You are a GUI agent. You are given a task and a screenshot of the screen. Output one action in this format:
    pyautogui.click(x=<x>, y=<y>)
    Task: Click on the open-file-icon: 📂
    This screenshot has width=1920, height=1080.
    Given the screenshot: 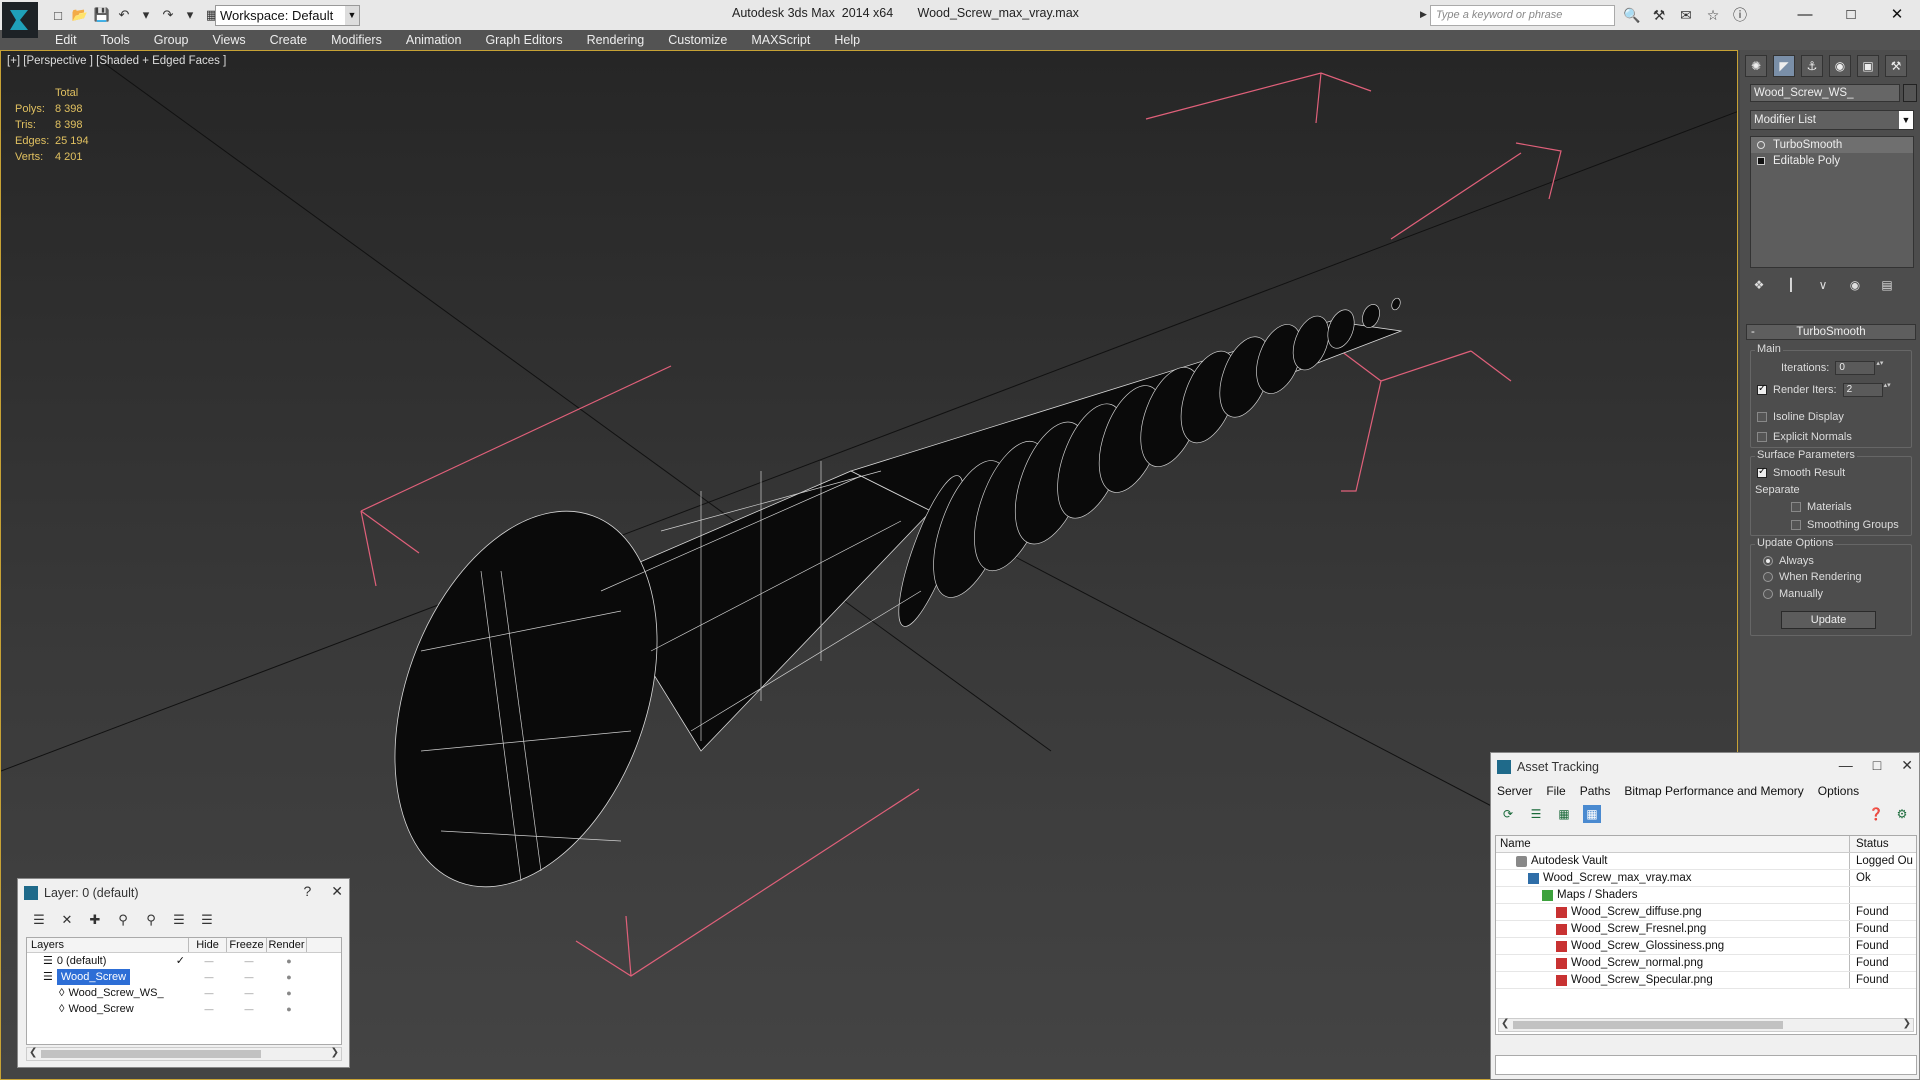 What is the action you would take?
    pyautogui.click(x=80, y=15)
    